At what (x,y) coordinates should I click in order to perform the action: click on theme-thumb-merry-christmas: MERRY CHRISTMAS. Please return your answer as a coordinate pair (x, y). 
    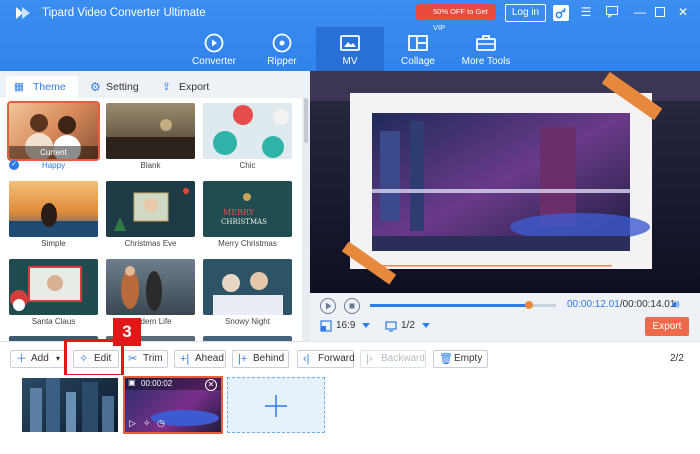
    Looking at the image, I should click on (247, 209).